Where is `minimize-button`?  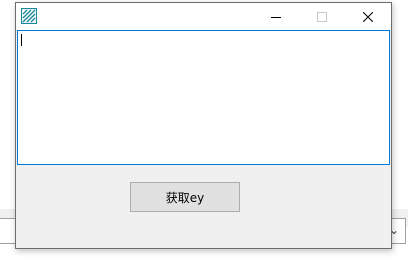 minimize-button is located at coordinates (276, 16).